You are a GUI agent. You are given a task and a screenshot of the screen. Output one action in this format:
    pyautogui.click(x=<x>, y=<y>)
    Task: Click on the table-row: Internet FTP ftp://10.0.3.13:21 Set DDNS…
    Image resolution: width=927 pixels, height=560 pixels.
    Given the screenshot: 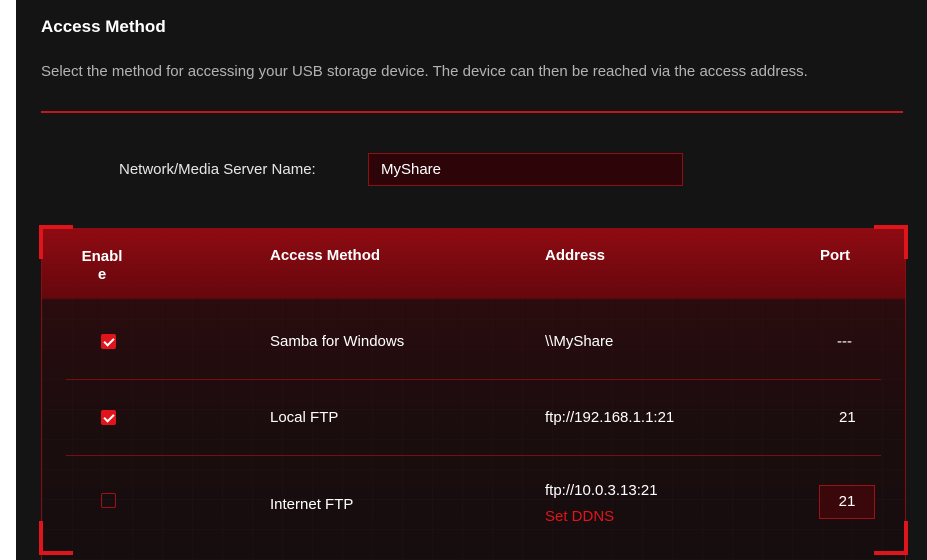 What is the action you would take?
    pyautogui.click(x=473, y=494)
    